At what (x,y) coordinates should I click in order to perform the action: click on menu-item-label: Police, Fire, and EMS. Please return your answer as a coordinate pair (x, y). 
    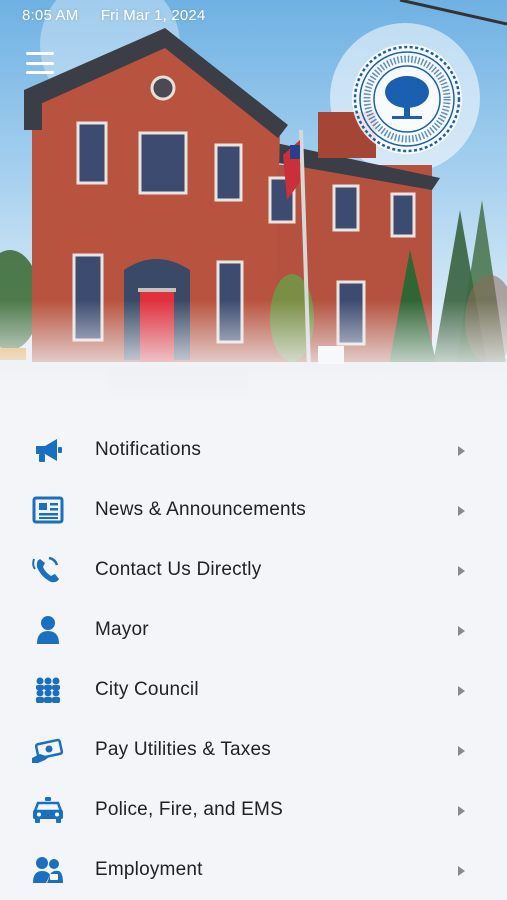
    Looking at the image, I should click on (189, 809).